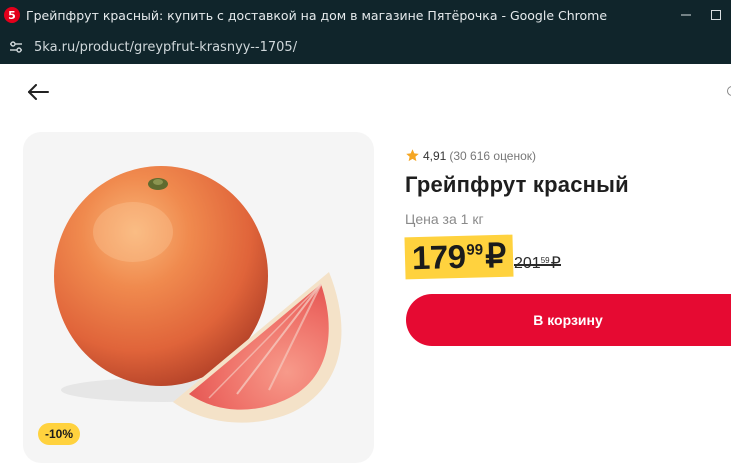 Image resolution: width=731 pixels, height=463 pixels. What do you see at coordinates (439, 257) in the screenshot?
I see `price-integer: 179` at bounding box center [439, 257].